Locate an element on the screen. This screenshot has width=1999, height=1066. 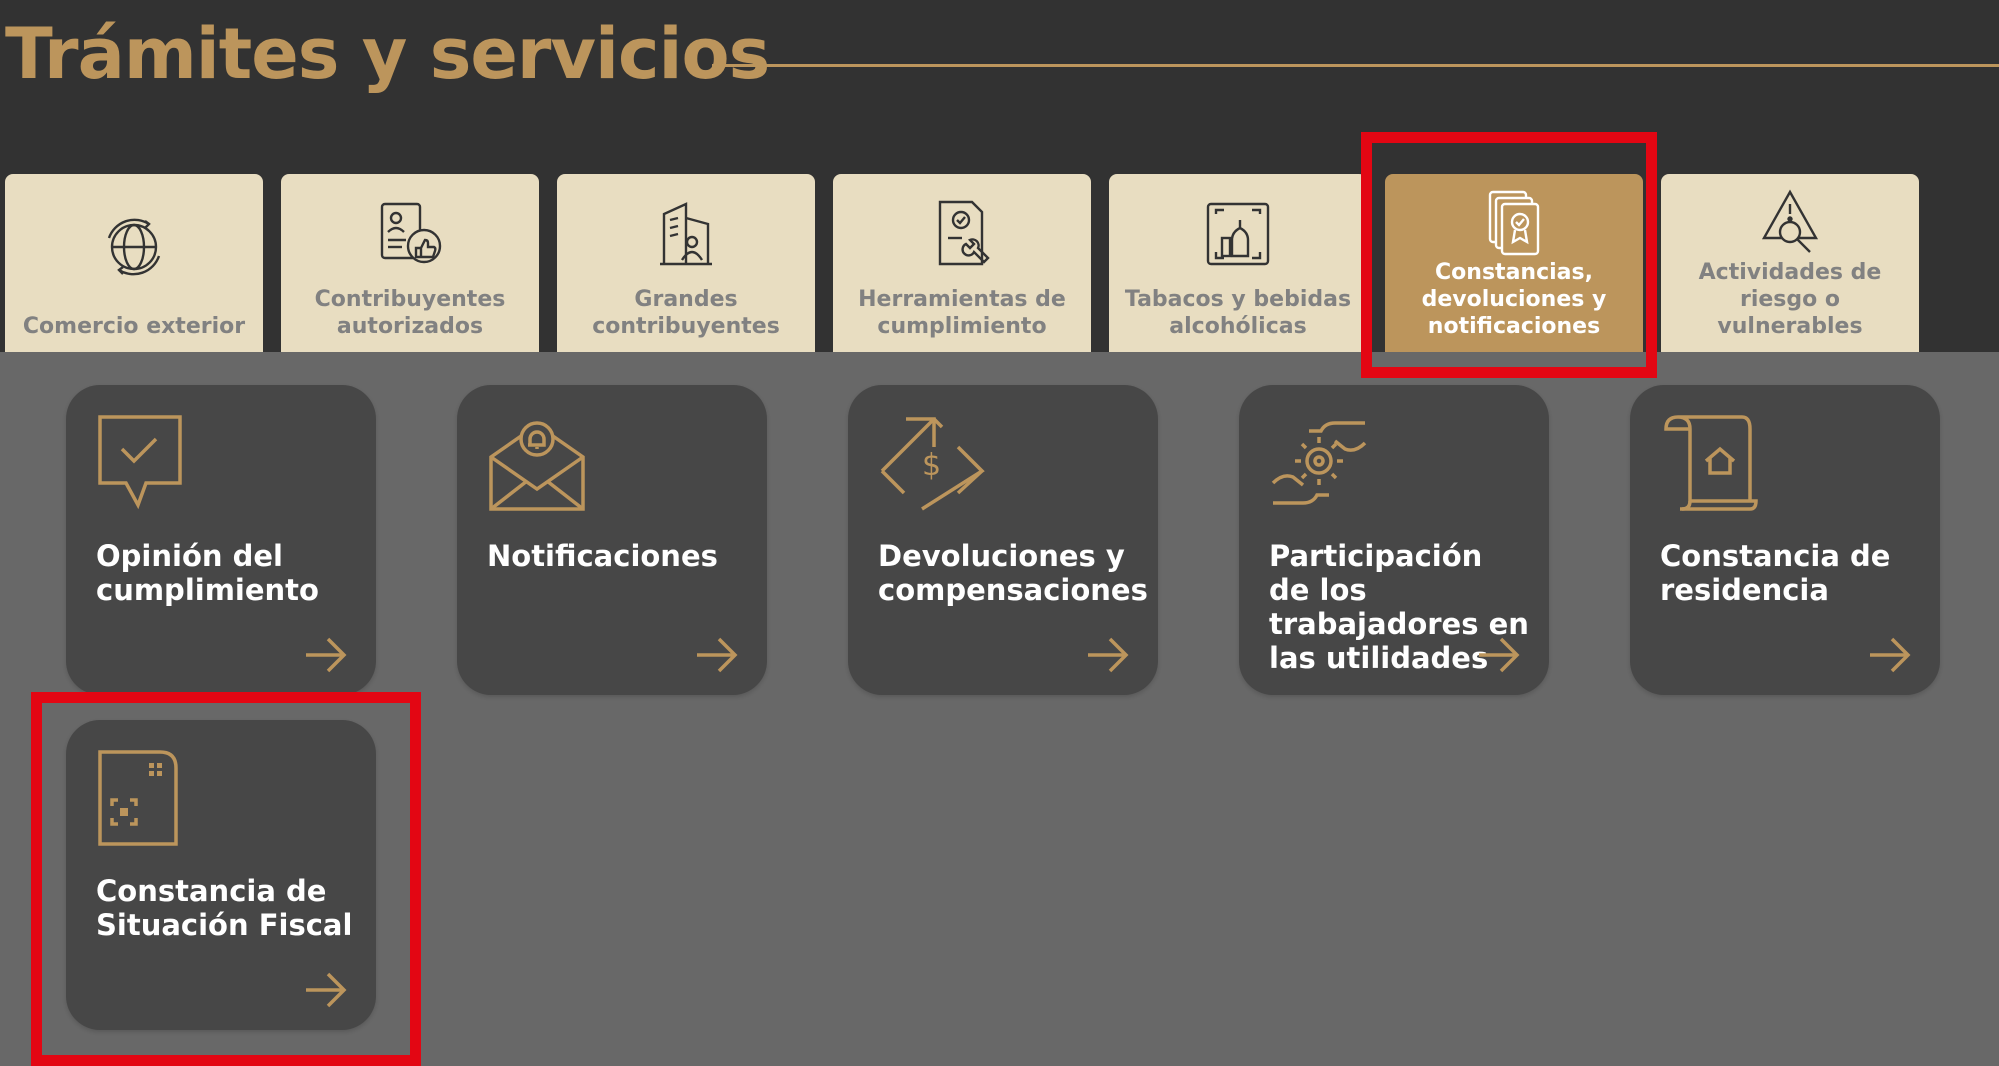
tab-label: Comercio exterior is located at coordinates (134, 326).